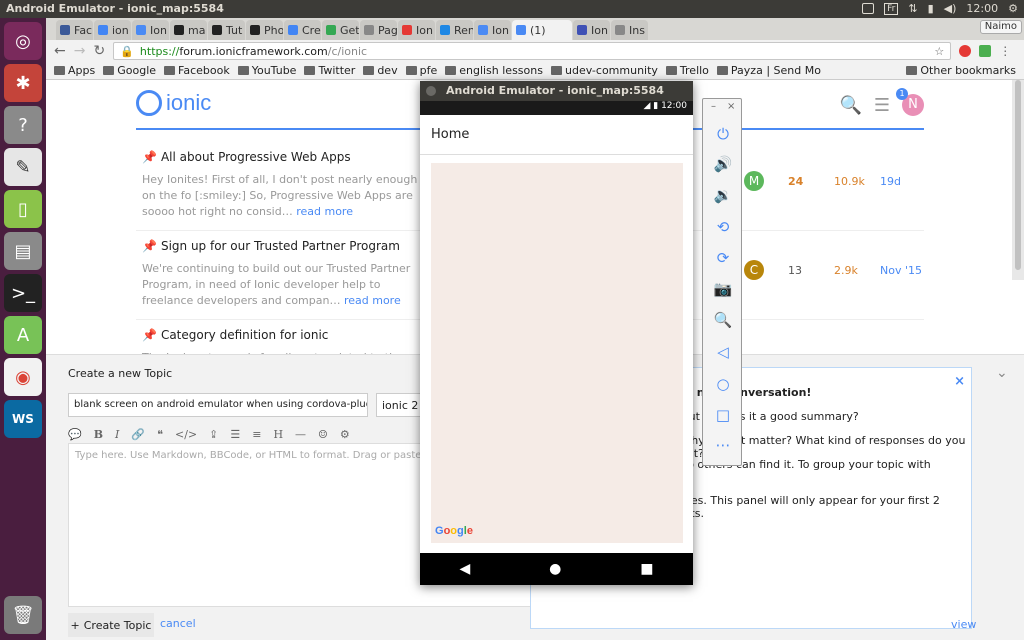 Image resolution: width=1024 pixels, height=640 pixels. I want to click on browser-tab: Fac, so click(74, 30).